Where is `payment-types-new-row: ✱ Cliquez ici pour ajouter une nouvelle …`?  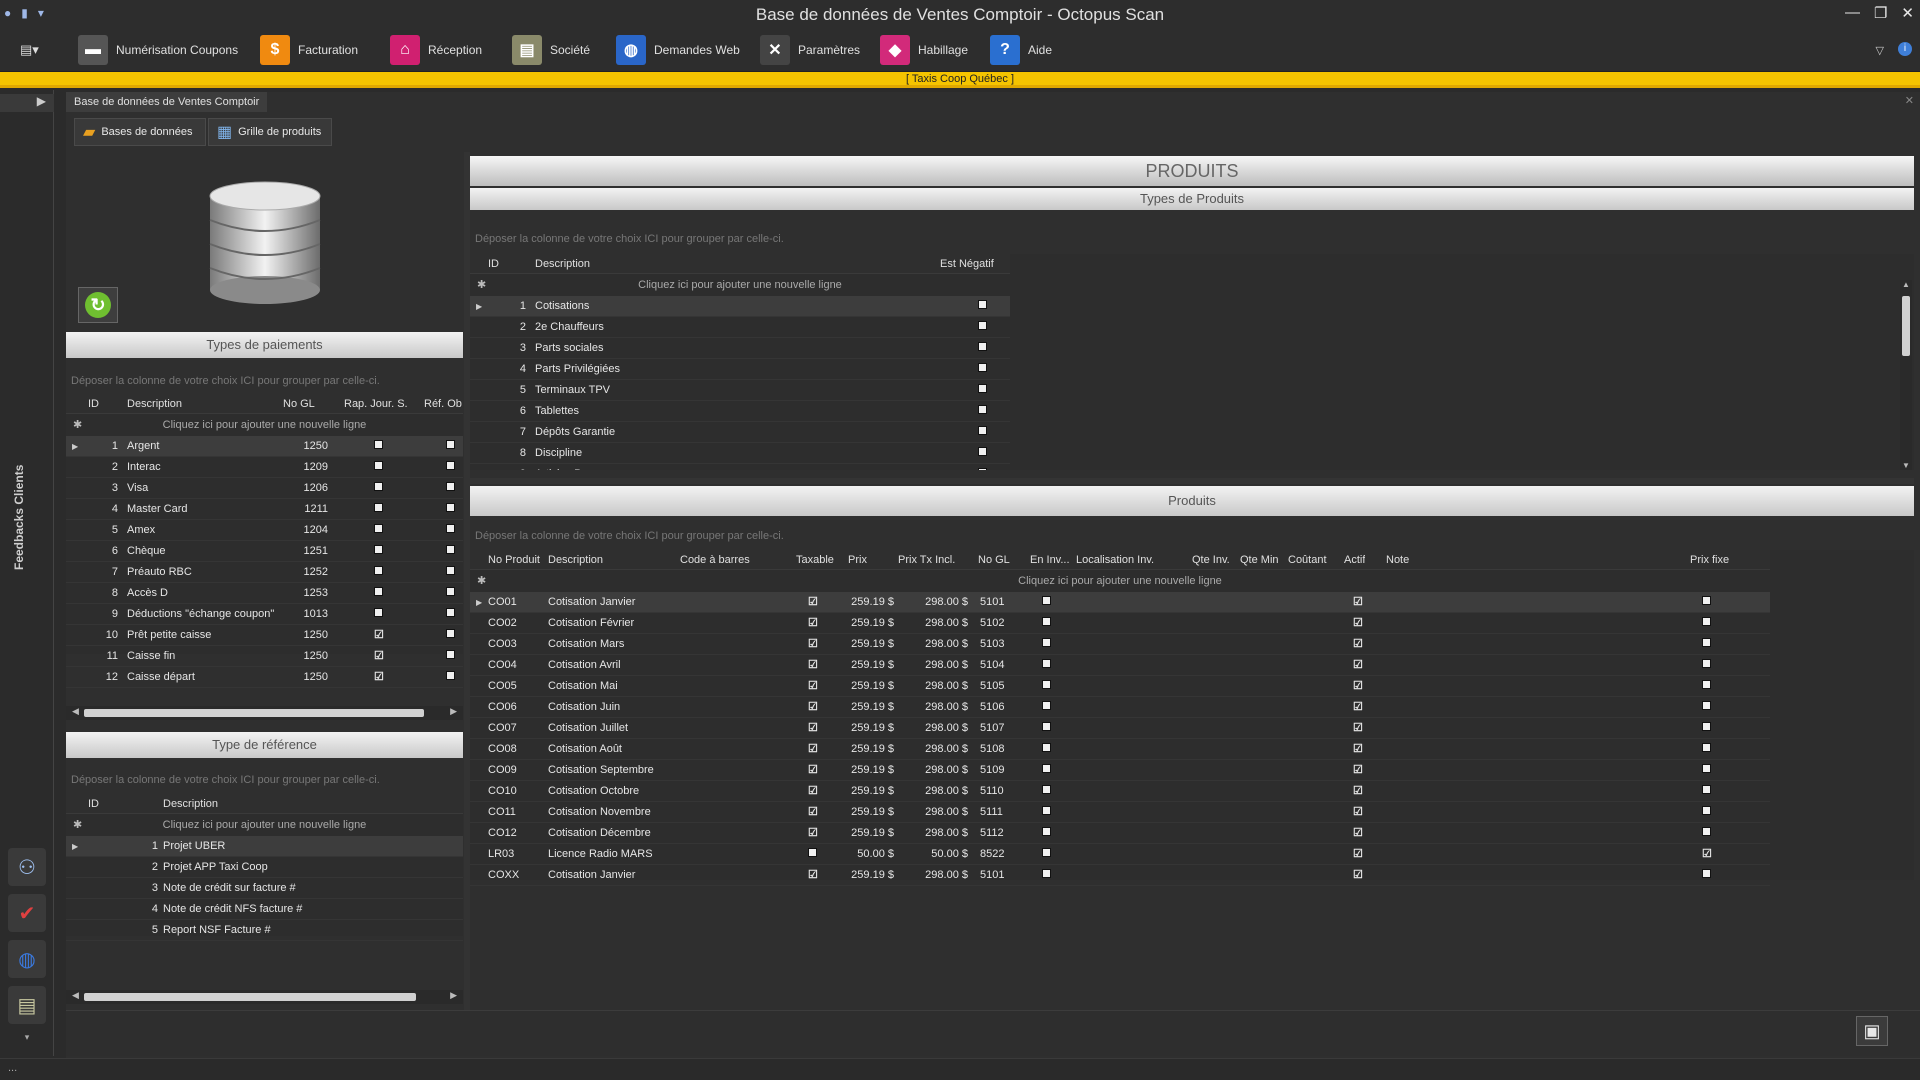
payment-types-new-row: ✱ Cliquez ici pour ajouter une nouvelle … is located at coordinates (264, 425).